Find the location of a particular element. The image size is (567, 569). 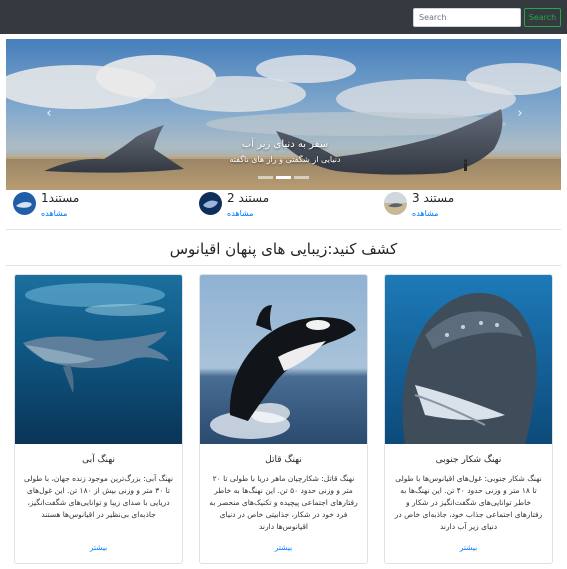

carousel-title: سفر به دنیای زیر آب is located at coordinates (285, 144).